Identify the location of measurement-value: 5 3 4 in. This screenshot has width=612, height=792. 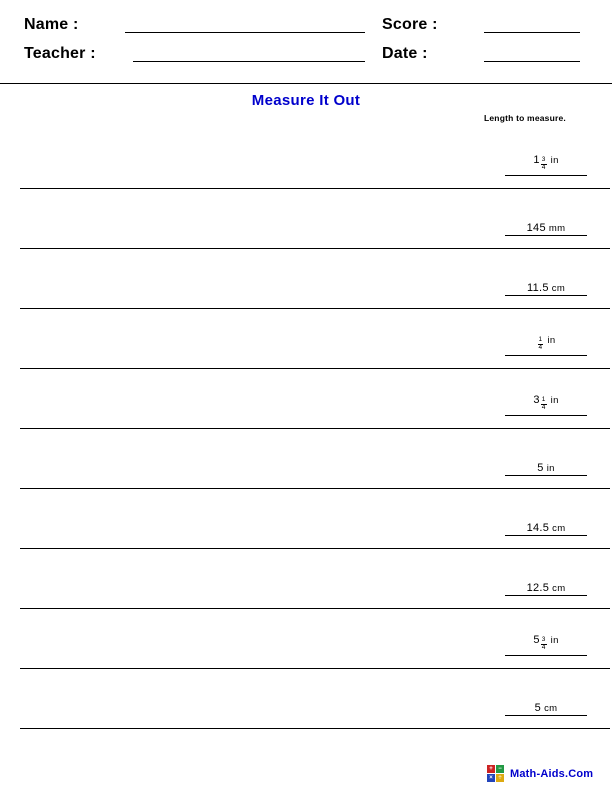
(545, 644).